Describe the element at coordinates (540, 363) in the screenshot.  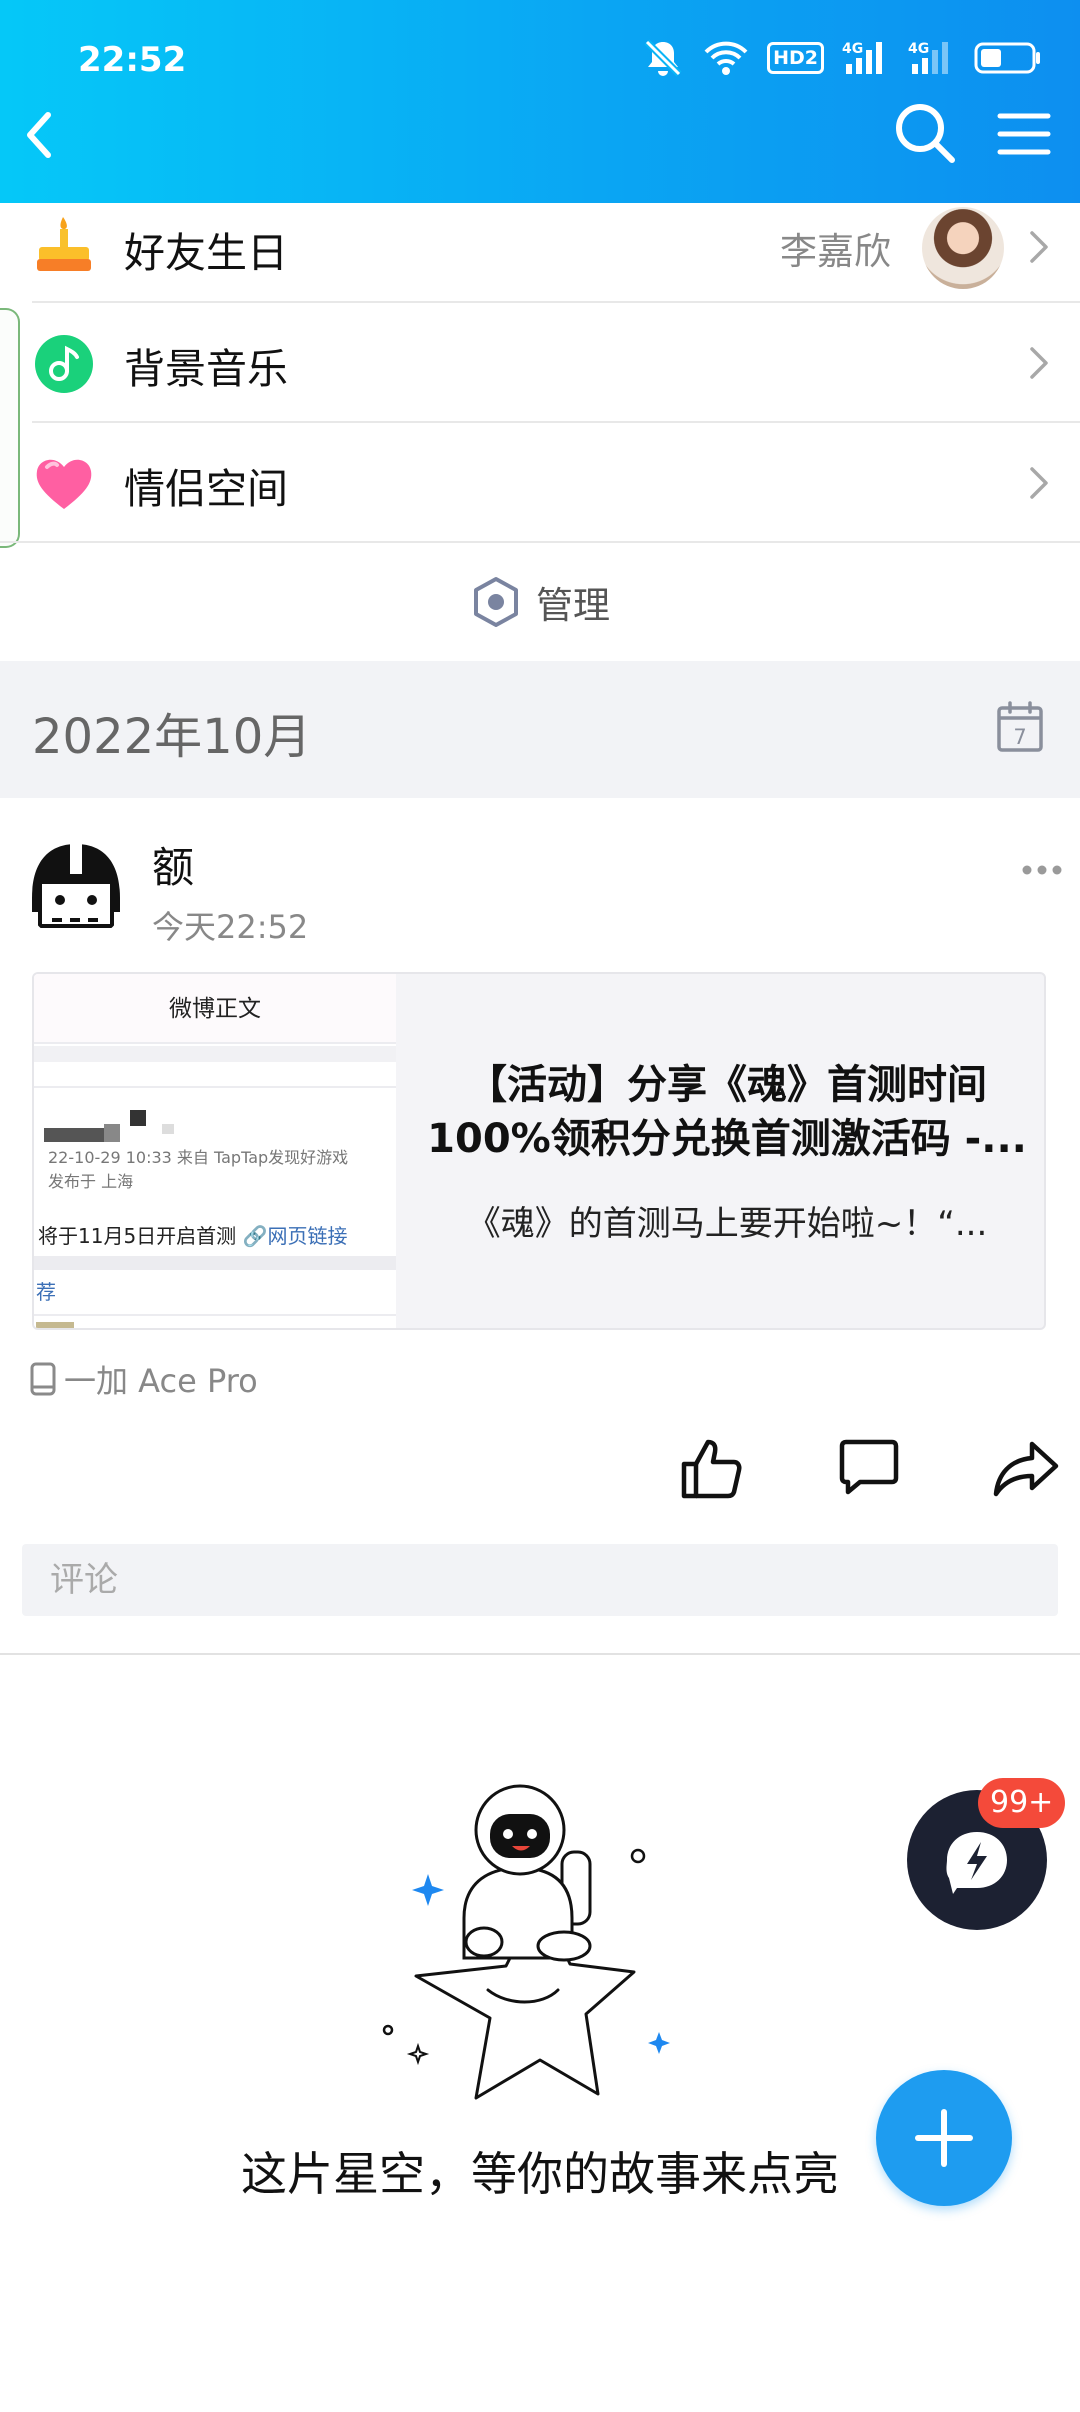
I see `settings-row-background-music: 背景音乐` at that location.